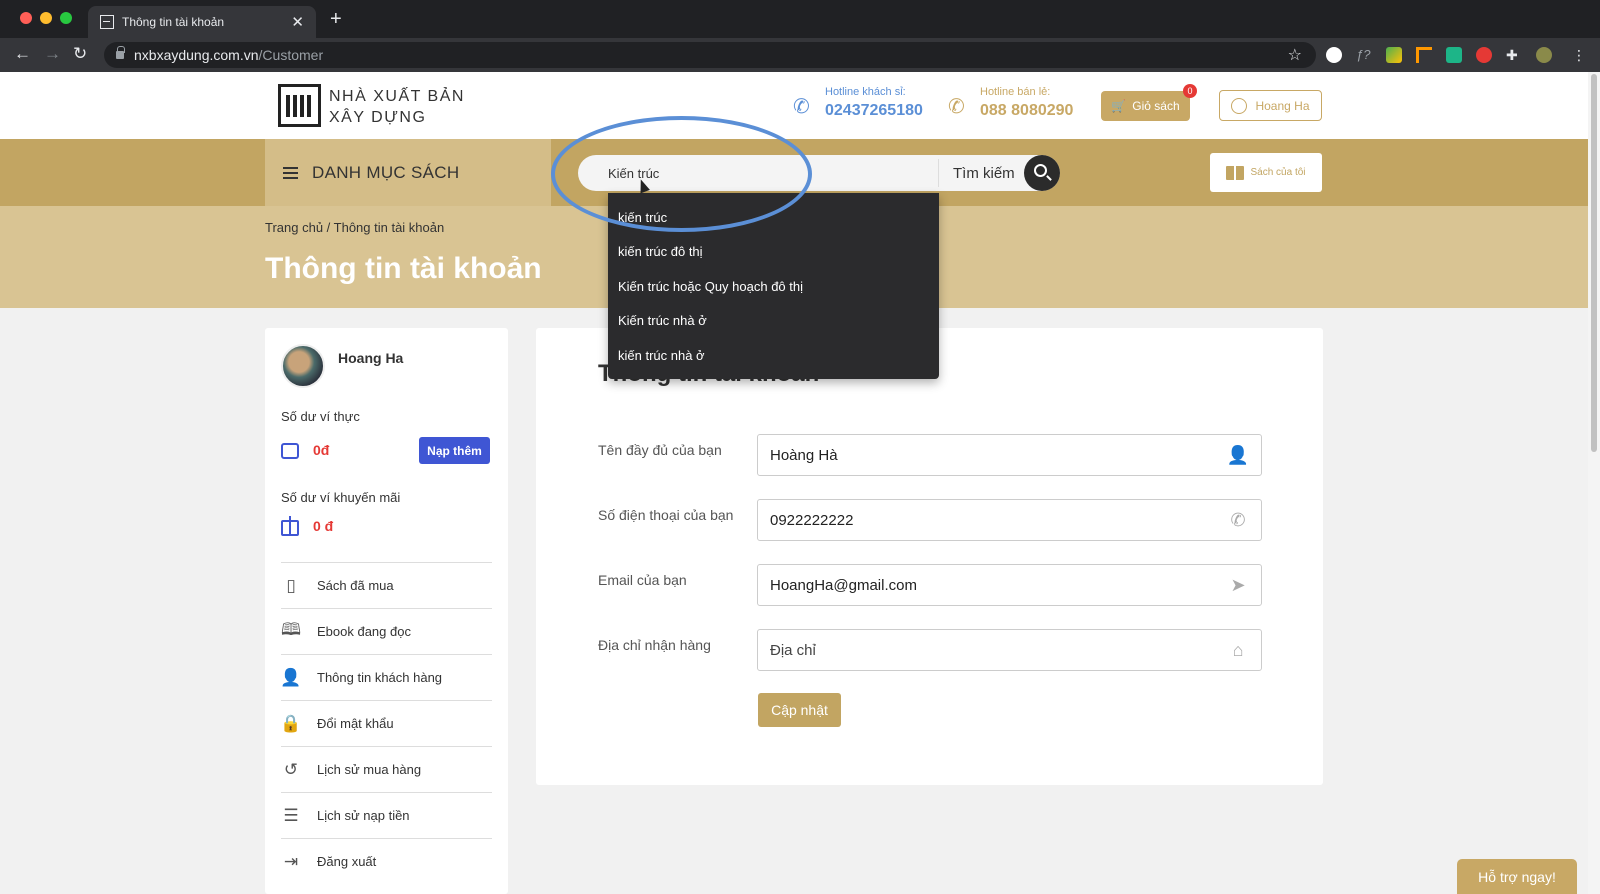  Describe the element at coordinates (46, 18) in the screenshot. I see `minimize-window-button` at that location.